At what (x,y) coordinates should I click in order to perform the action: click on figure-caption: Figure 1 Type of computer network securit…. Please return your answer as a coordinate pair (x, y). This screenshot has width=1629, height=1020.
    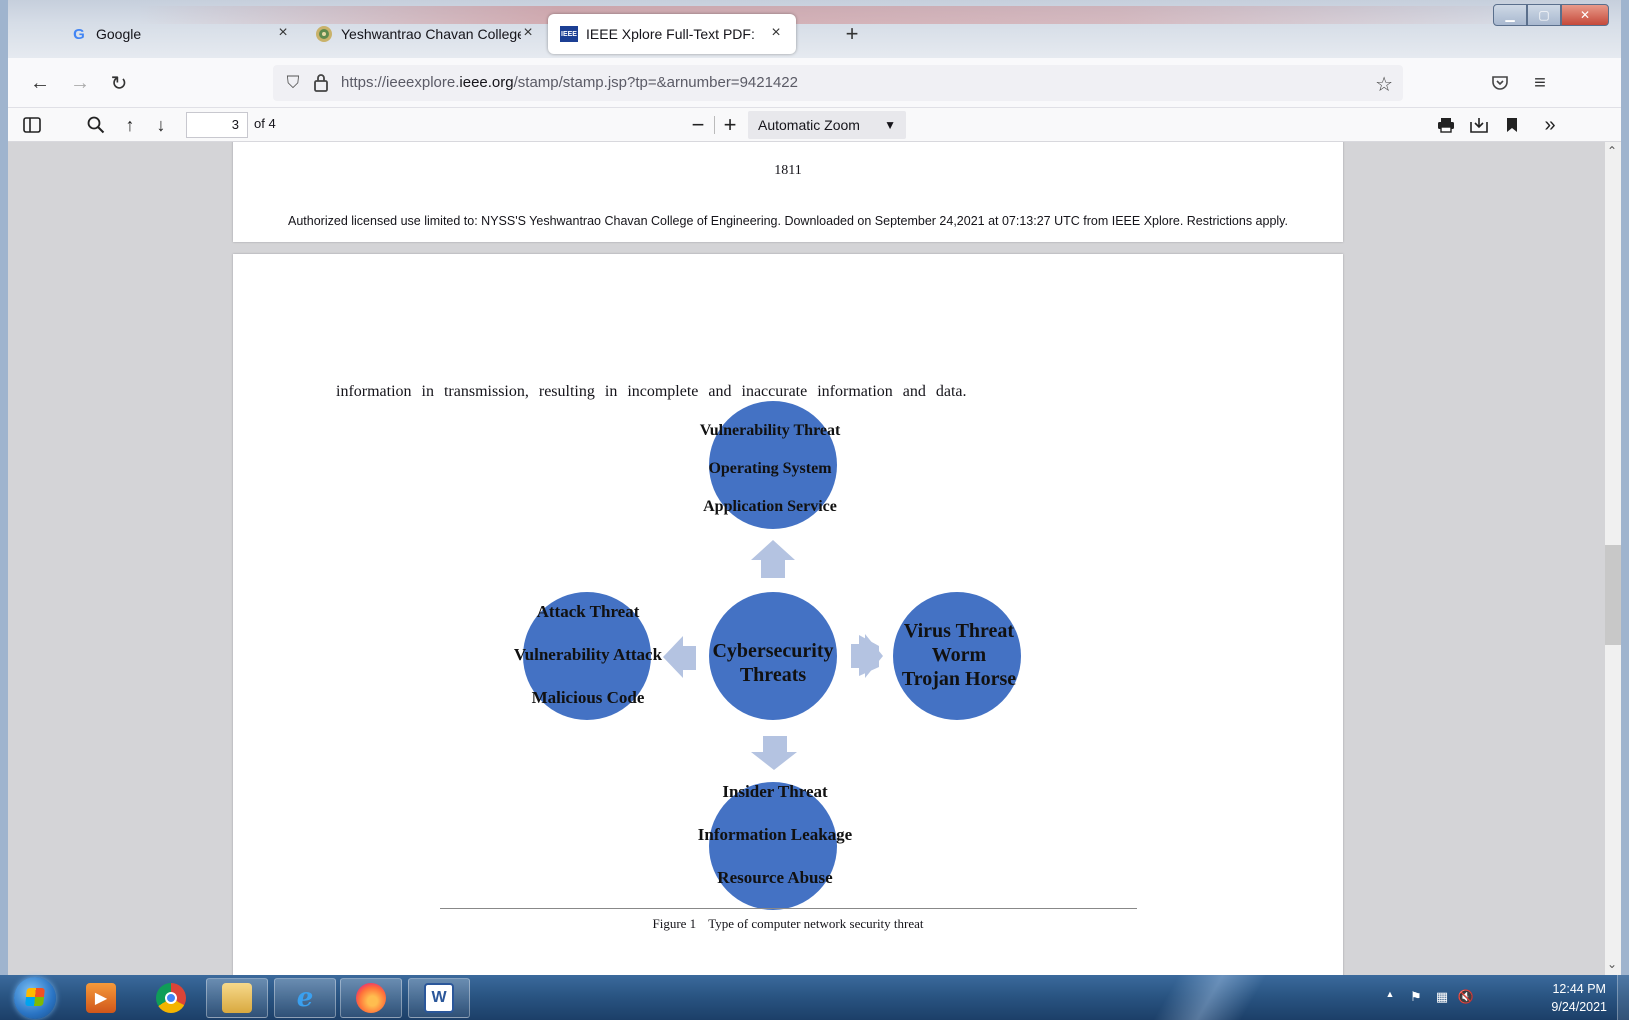
    Looking at the image, I should click on (788, 924).